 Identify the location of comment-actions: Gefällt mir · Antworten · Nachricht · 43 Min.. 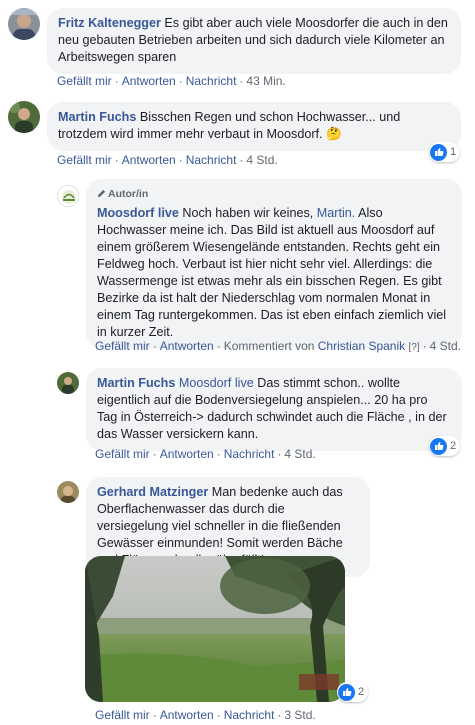
(171, 81).